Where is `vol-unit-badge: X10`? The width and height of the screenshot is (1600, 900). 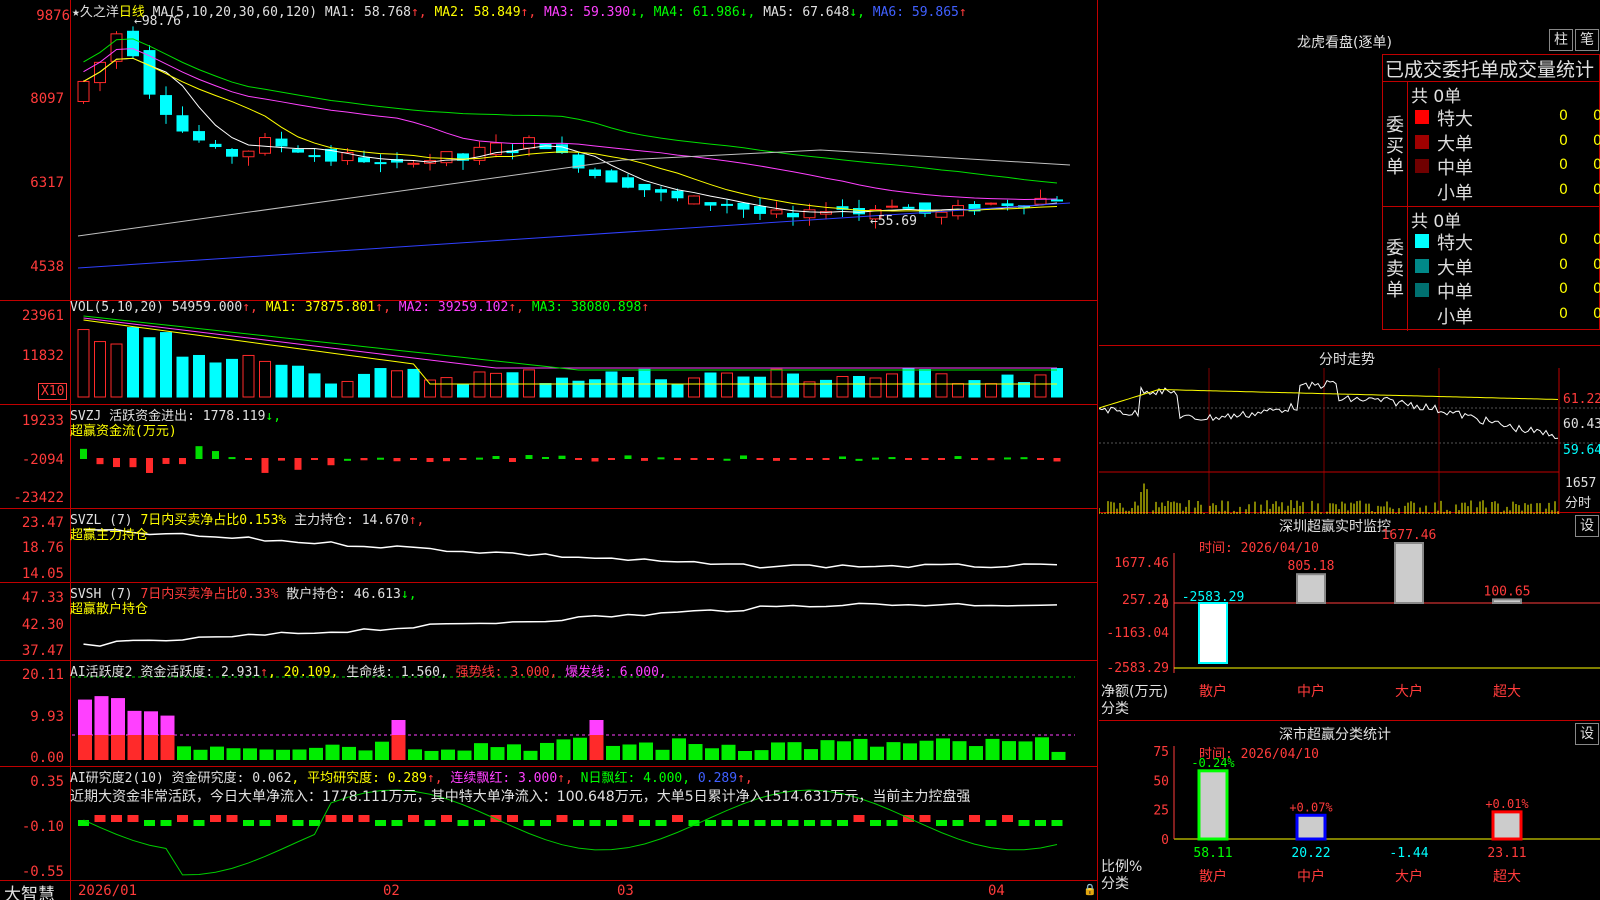
vol-unit-badge: X10 is located at coordinates (53, 391).